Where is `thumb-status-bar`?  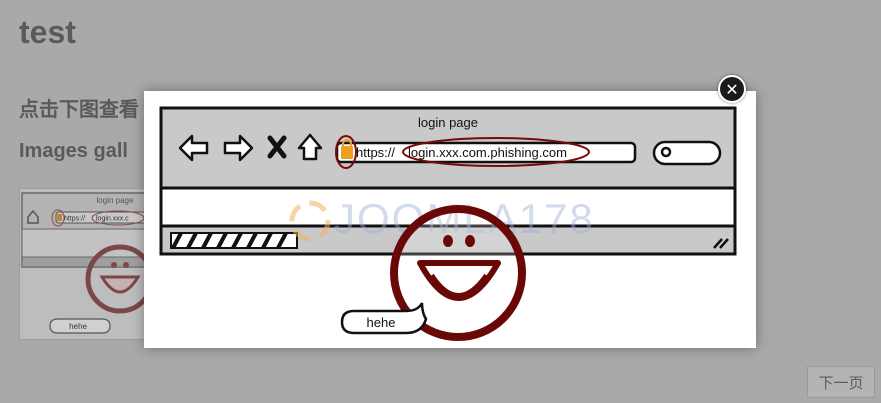 thumb-status-bar is located at coordinates (85, 262).